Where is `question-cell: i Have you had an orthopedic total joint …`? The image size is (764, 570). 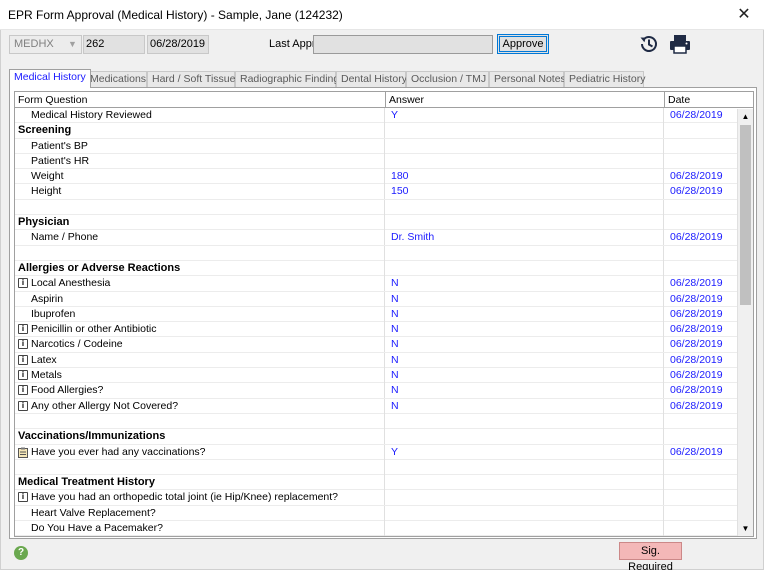
question-cell: i Have you had an orthopedic total joint … is located at coordinates (200, 498).